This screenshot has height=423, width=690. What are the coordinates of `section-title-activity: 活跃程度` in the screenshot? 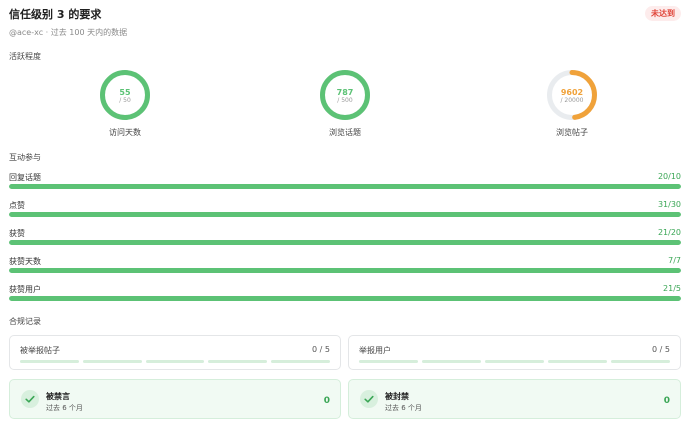 It's located at (25, 56).